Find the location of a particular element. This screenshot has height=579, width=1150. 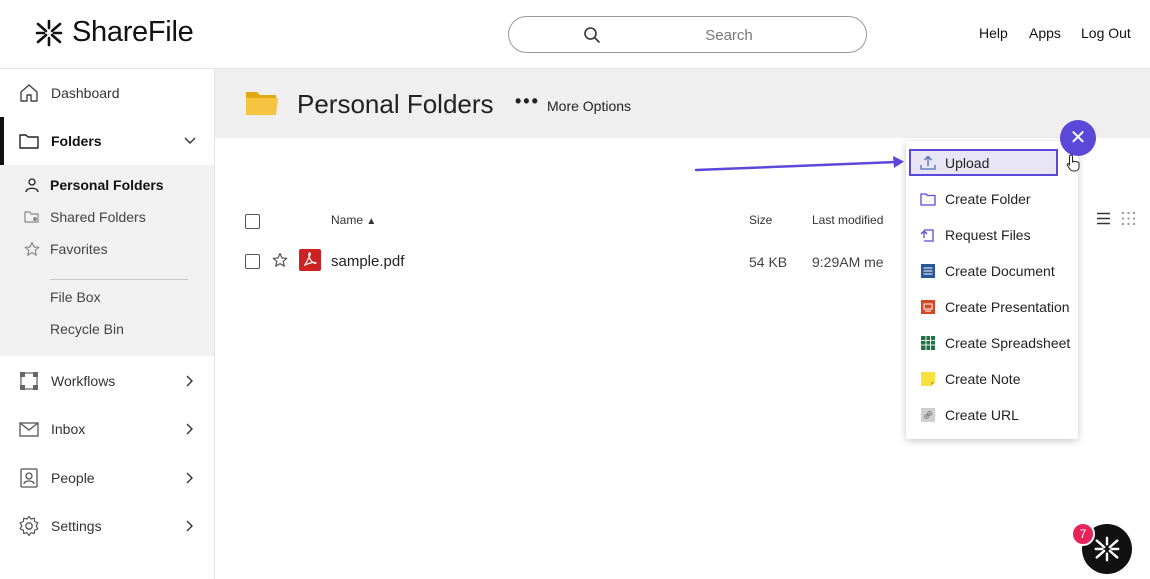

menu-item-create-document: Create Document is located at coordinates (992, 271).